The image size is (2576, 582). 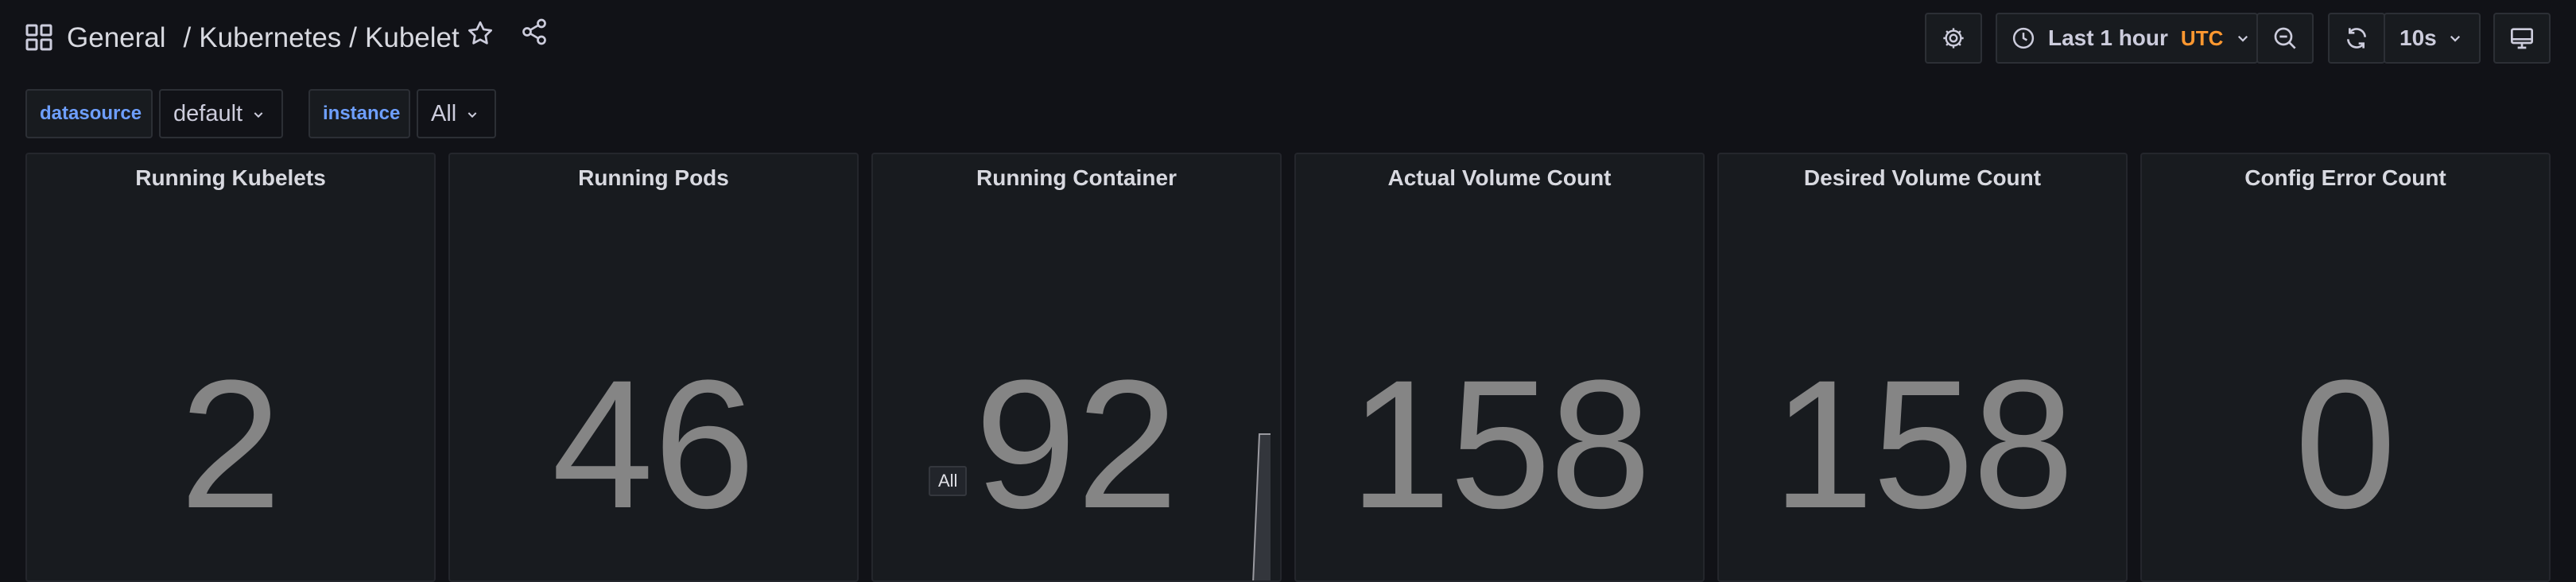 I want to click on refresh-icon, so click(x=2356, y=38).